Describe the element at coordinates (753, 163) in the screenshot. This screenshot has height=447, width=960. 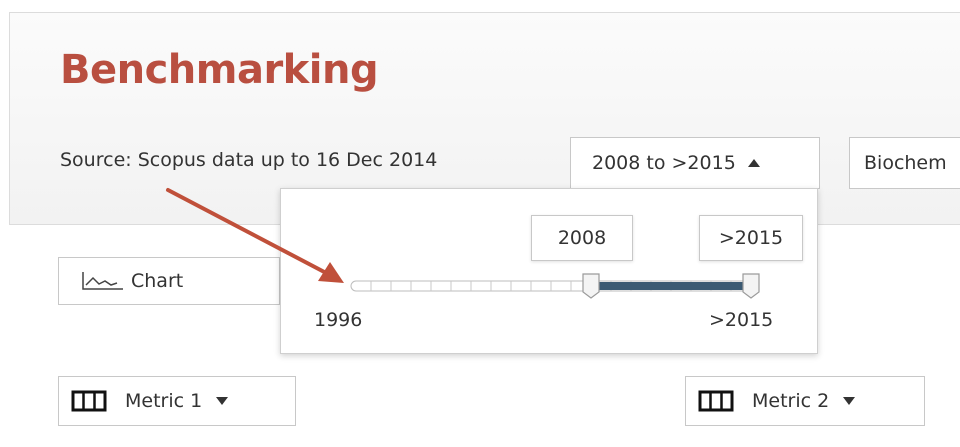
I see `caret-up-icon` at that location.